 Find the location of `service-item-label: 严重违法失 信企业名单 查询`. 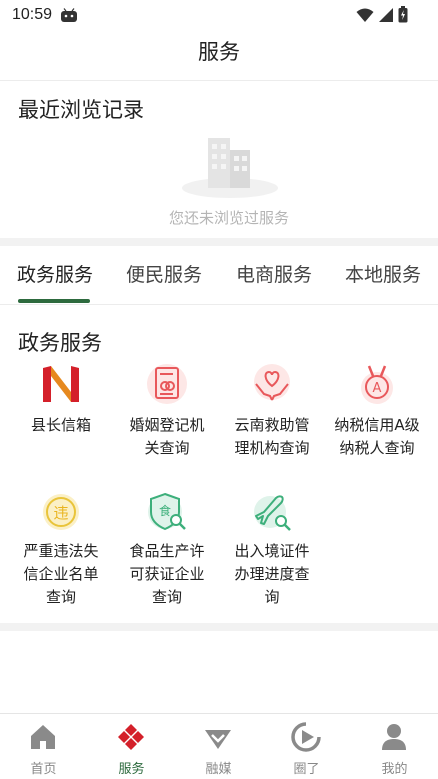

service-item-label: 严重违法失 信企业名单 查询 is located at coordinates (61, 574).